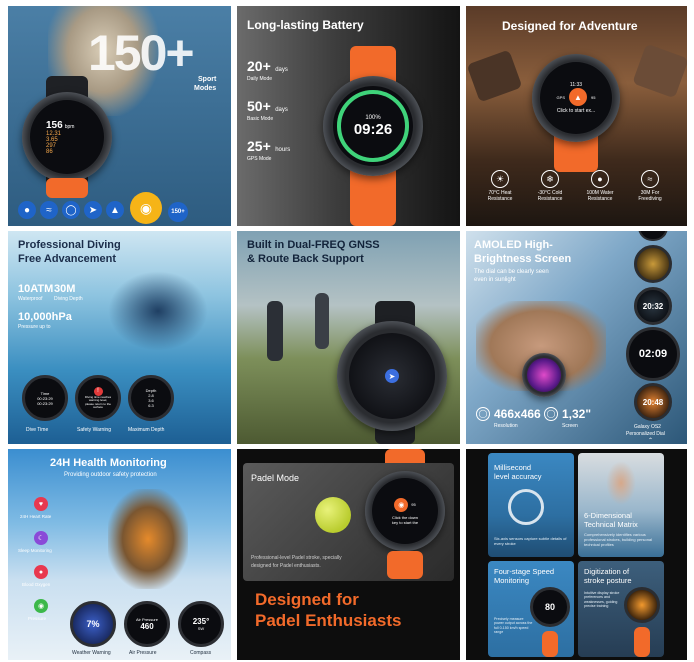 The image size is (694, 662). What do you see at coordinates (283, 150) in the screenshot?
I see `stat-2-unit: hours` at bounding box center [283, 150].